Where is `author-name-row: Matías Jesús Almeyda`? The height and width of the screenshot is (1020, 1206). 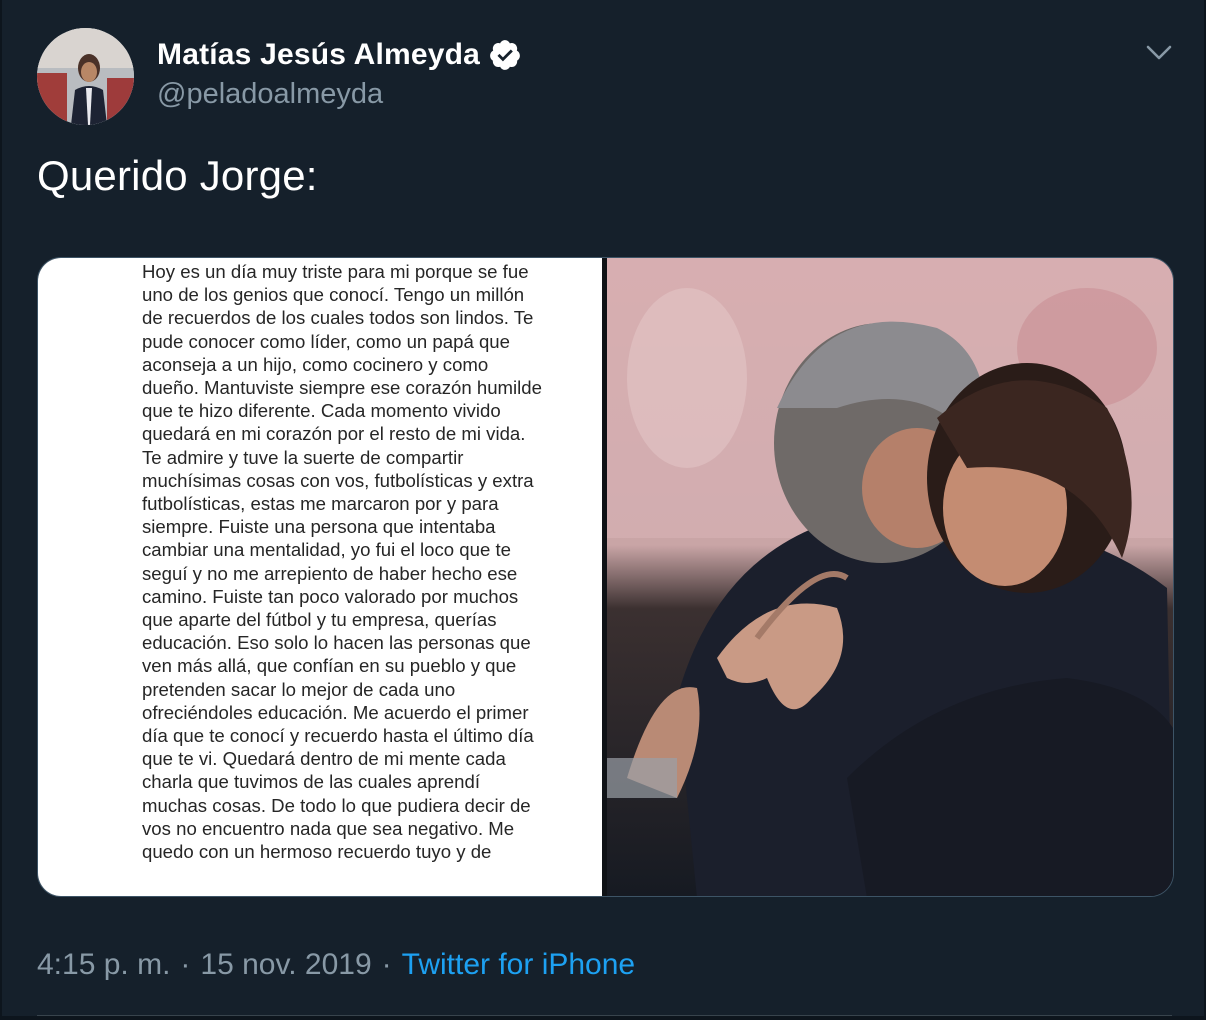
author-name-row: Matías Jesús Almeyda is located at coordinates (339, 55).